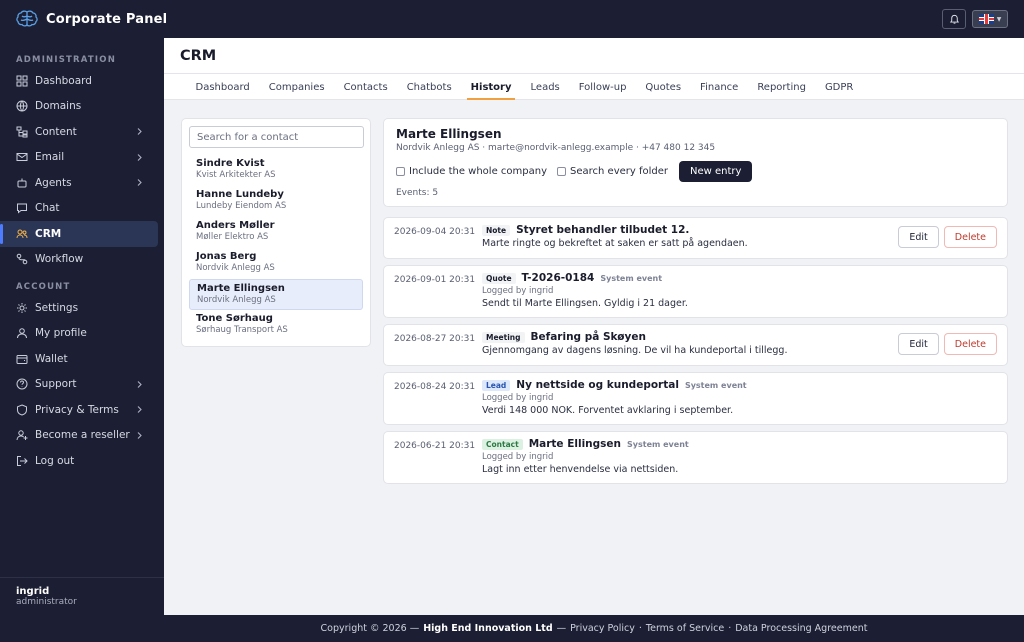 The width and height of the screenshot is (1024, 642). I want to click on tab-follow-up: Follow-up, so click(602, 87).